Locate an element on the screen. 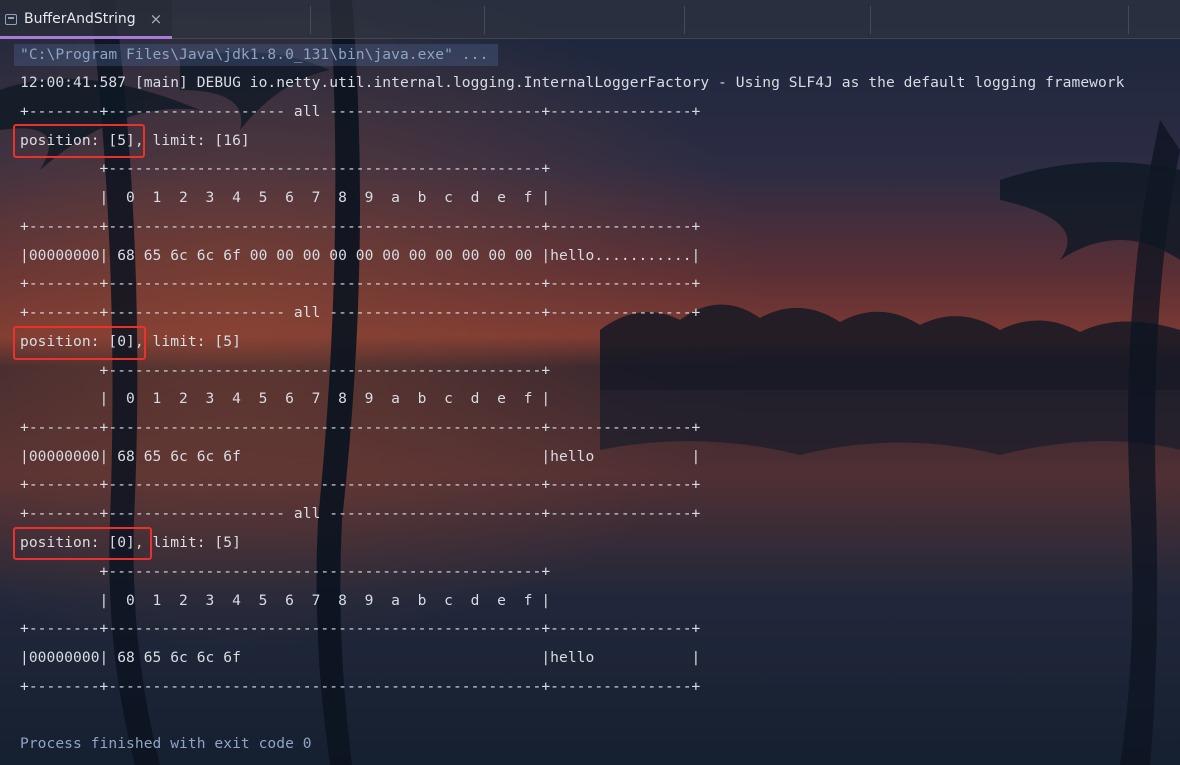  limit-text: limit: [16] is located at coordinates (196, 140).